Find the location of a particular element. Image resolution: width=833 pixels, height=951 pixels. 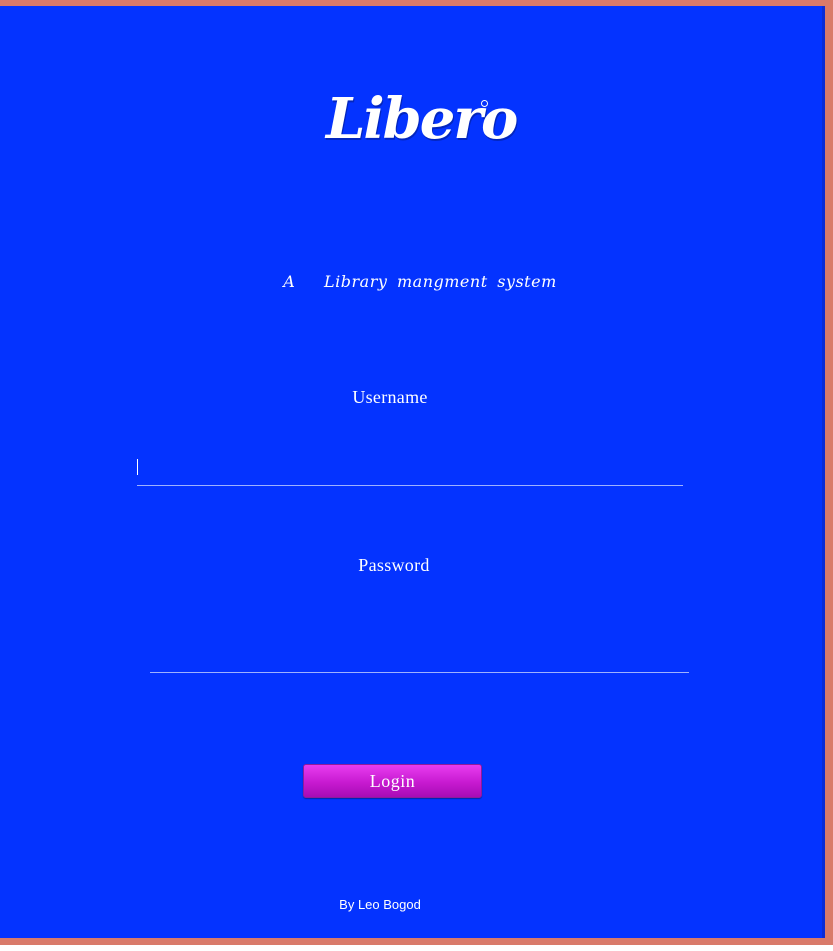

text-caret is located at coordinates (137, 467).